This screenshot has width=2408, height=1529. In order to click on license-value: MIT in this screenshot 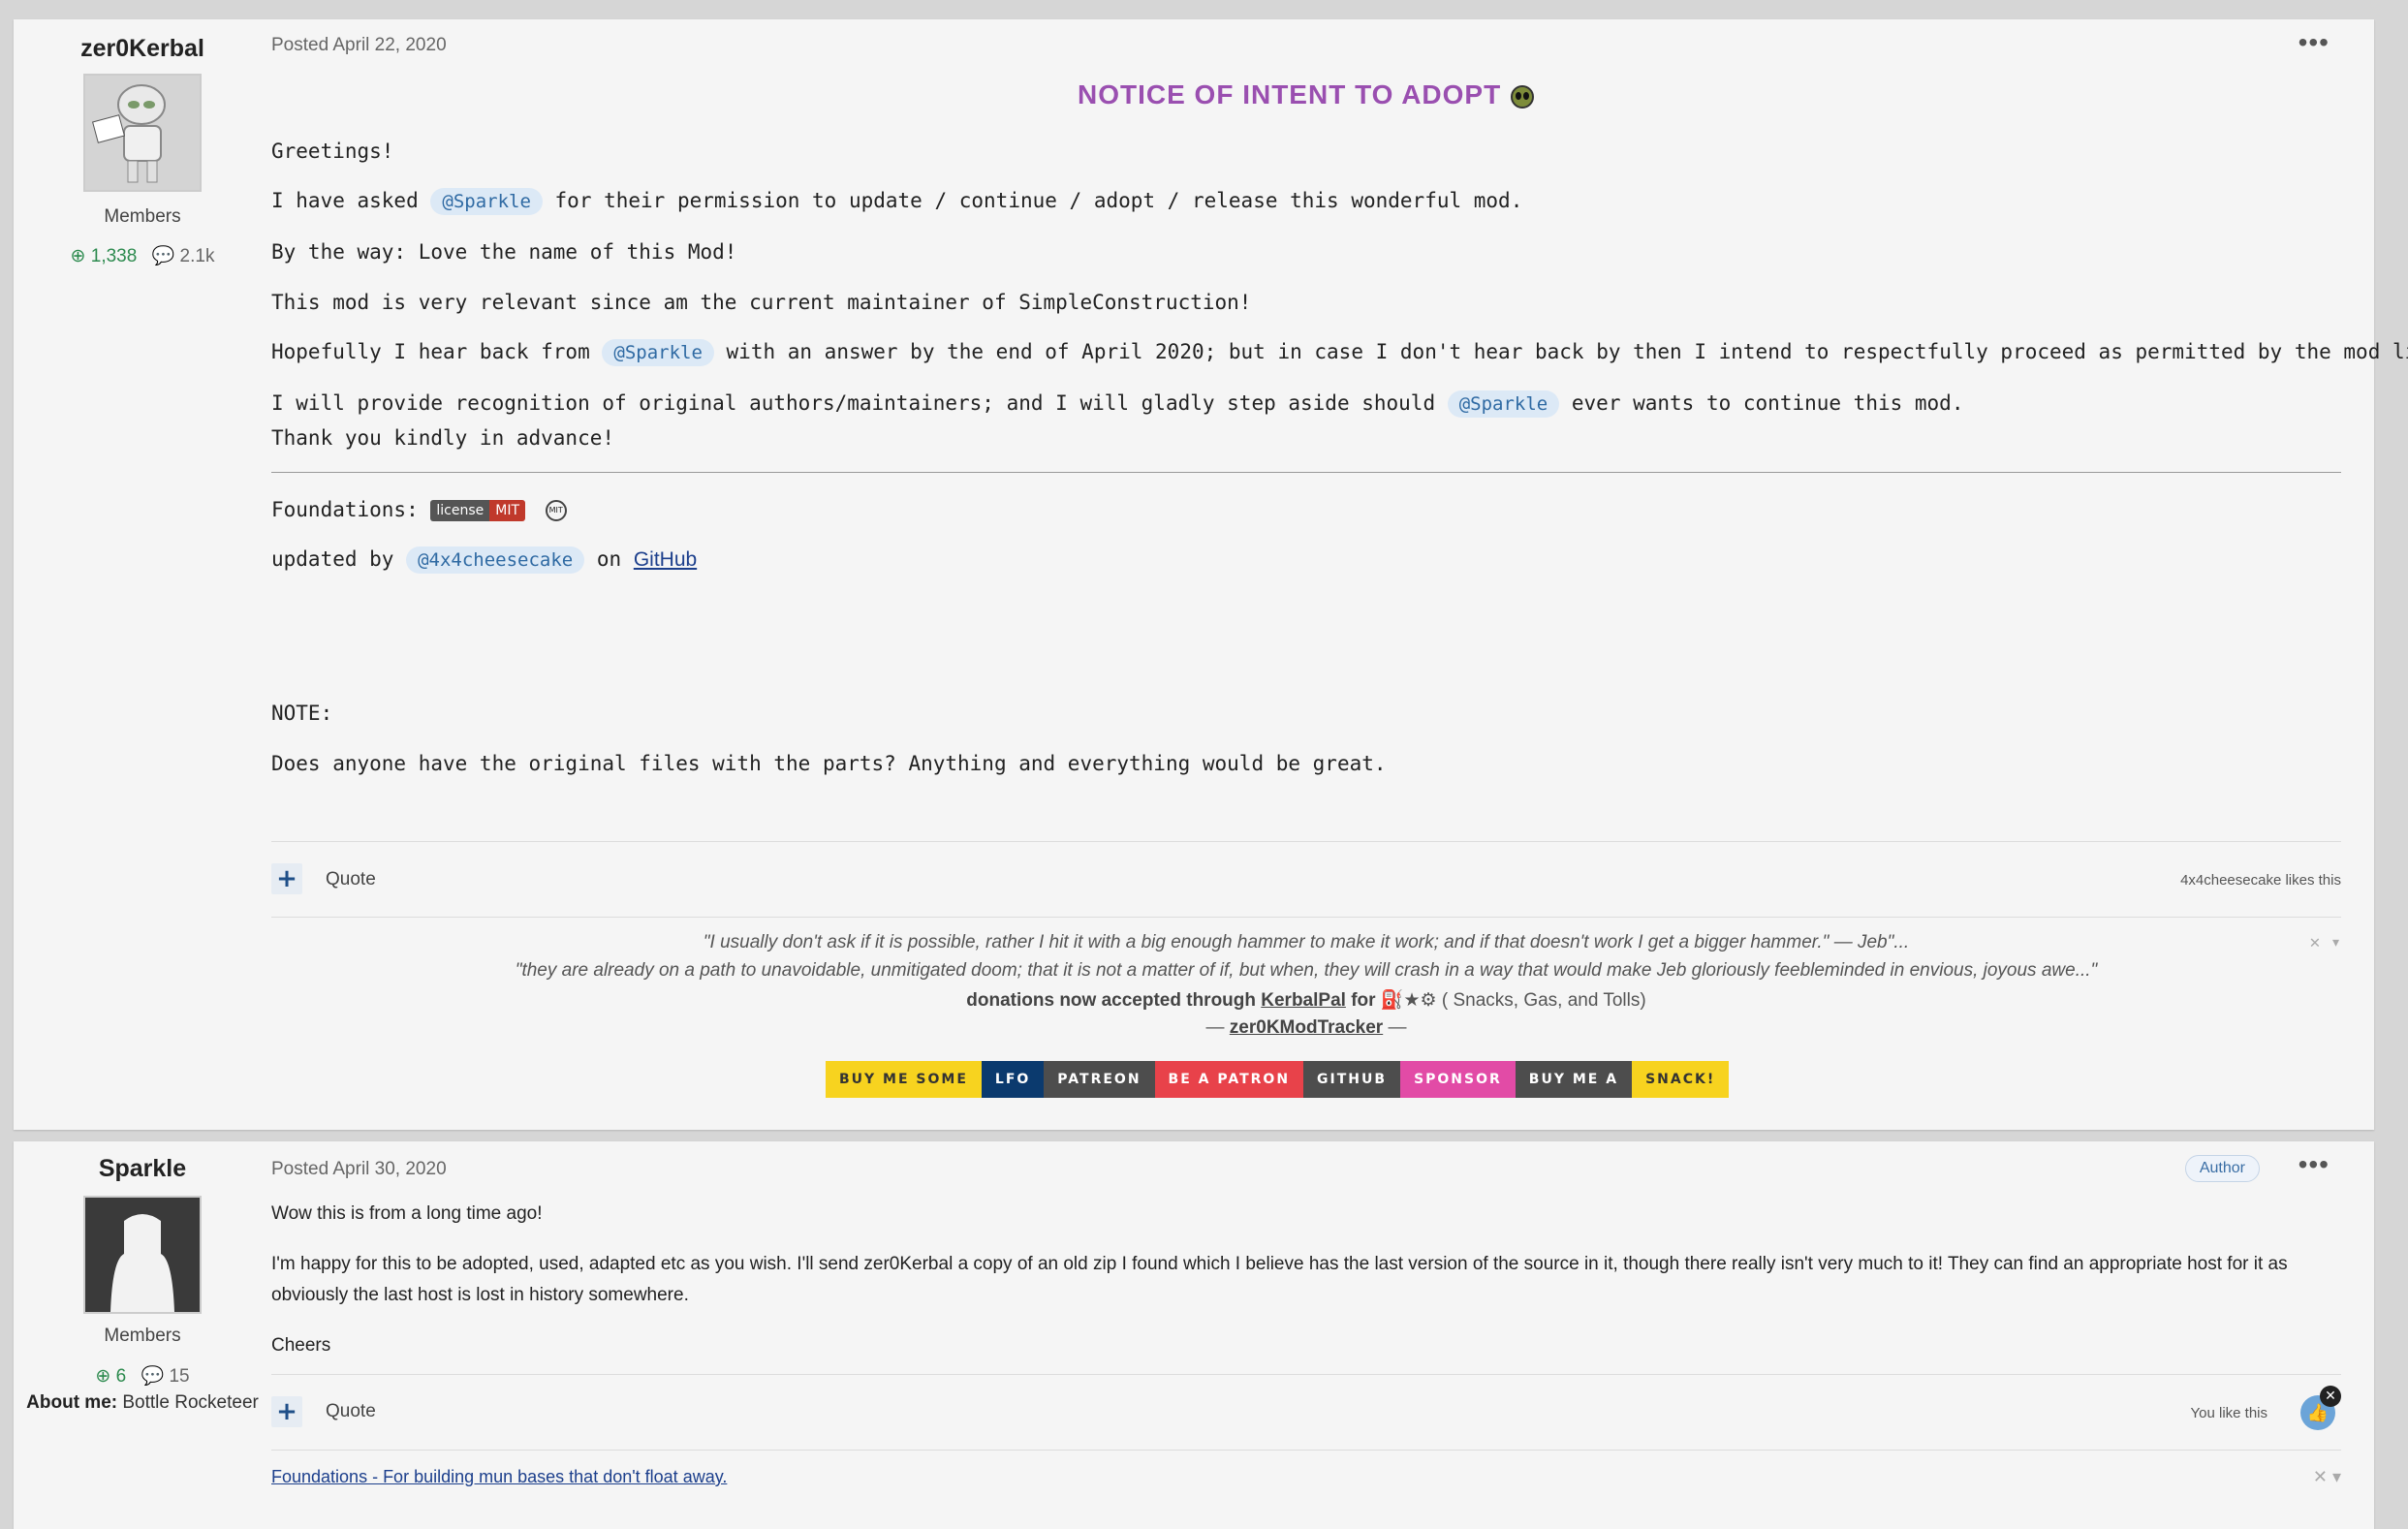, I will do `click(508, 511)`.